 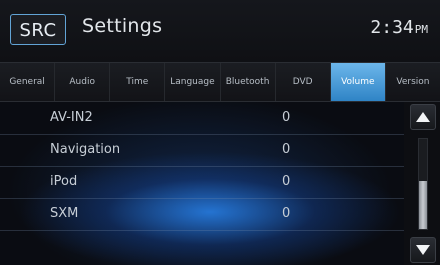 I want to click on clock: 2:34PM, so click(x=399, y=27).